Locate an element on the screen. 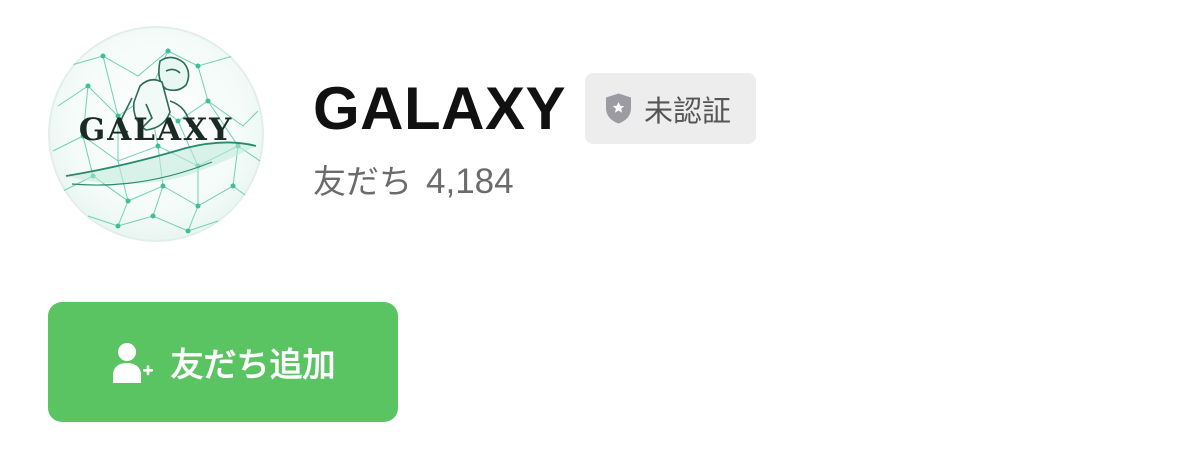 Image resolution: width=1179 pixels, height=459 pixels. account-name: GALAXY is located at coordinates (440, 108).